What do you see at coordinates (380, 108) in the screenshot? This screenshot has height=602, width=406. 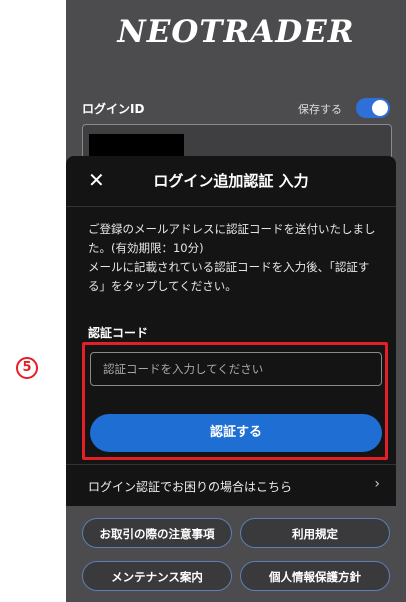 I see `toggle-knob` at bounding box center [380, 108].